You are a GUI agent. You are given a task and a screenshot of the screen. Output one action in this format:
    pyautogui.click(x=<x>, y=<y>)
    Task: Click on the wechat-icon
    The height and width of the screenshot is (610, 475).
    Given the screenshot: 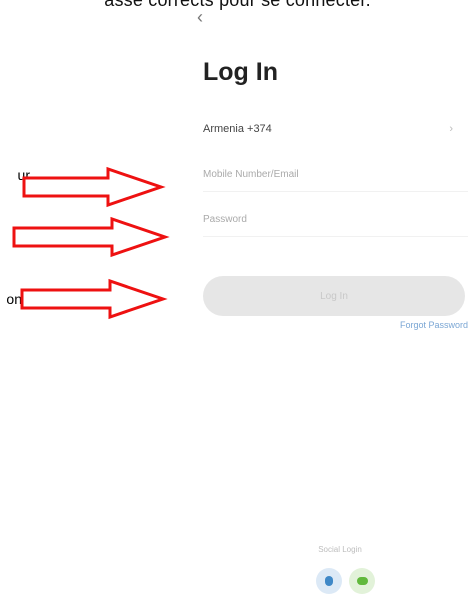 What is the action you would take?
    pyautogui.click(x=362, y=581)
    